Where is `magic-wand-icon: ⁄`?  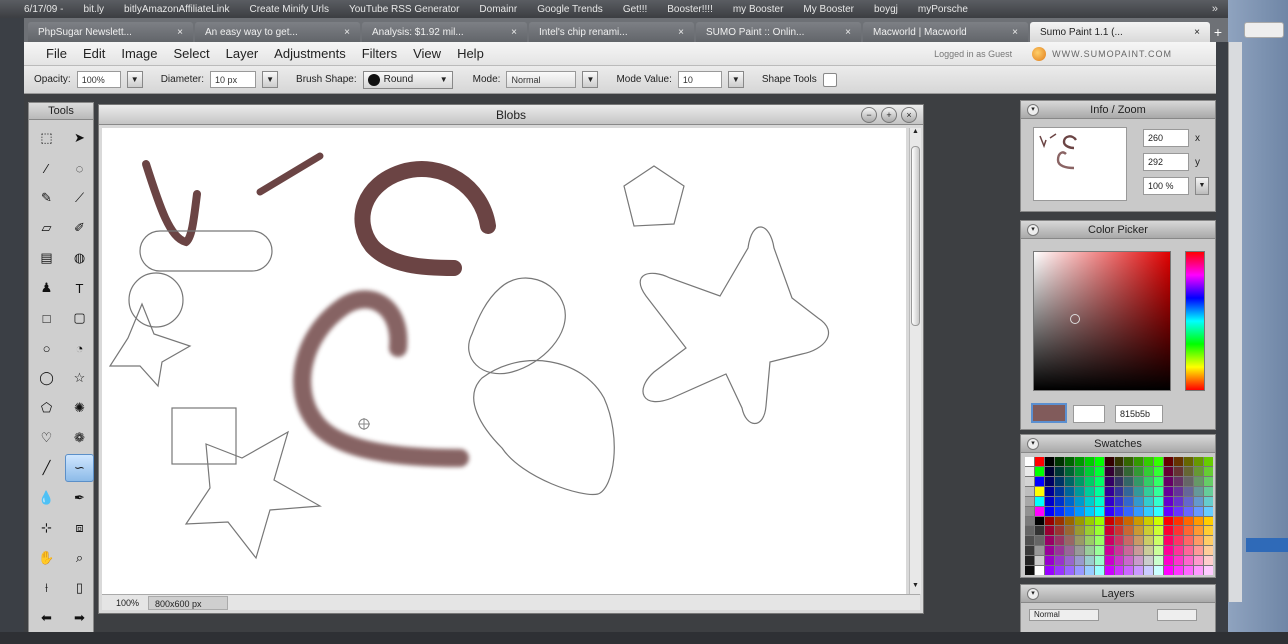
magic-wand-icon: ⁄ is located at coordinates (46, 168).